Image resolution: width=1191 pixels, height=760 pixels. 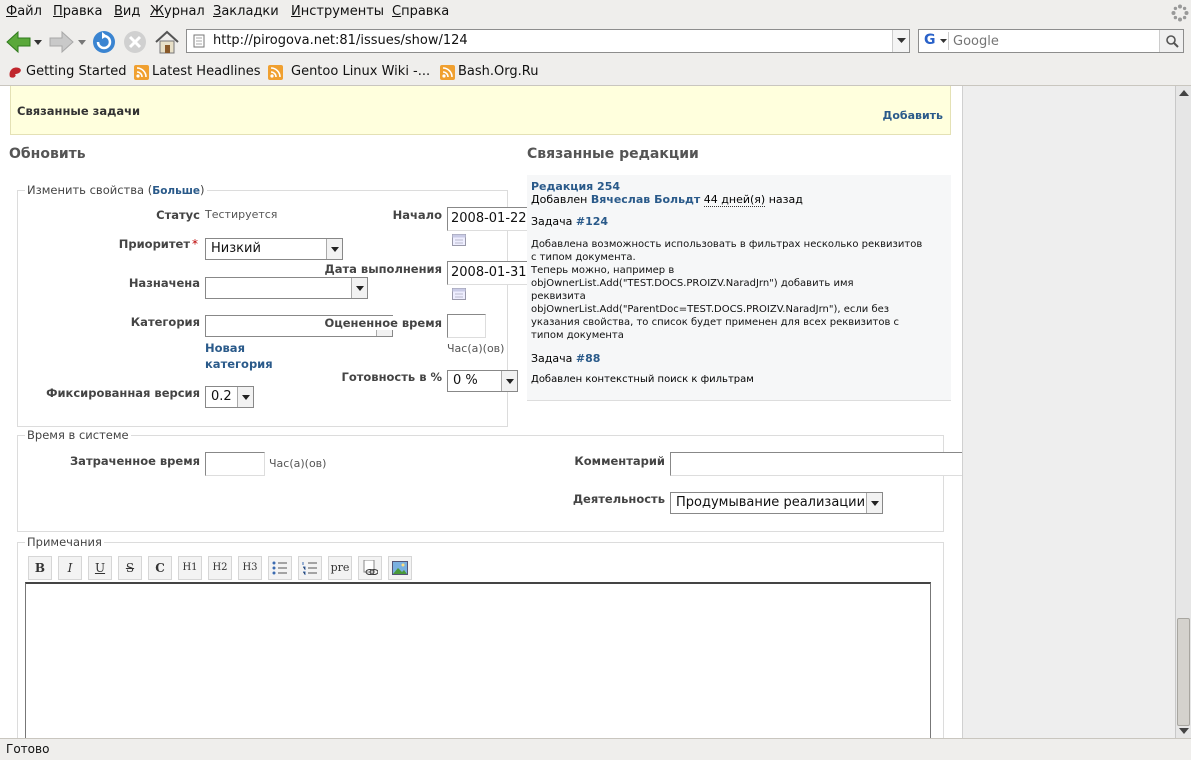 What do you see at coordinates (391, 377) in the screenshot?
I see `done-ratio-label: Готовность в %` at bounding box center [391, 377].